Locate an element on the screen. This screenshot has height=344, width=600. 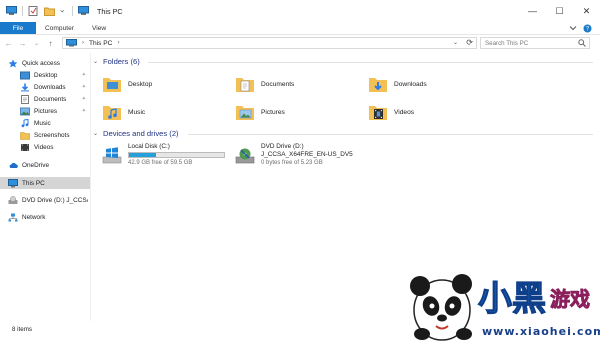
panda-mascot-icon is located at coordinates (441, 307).